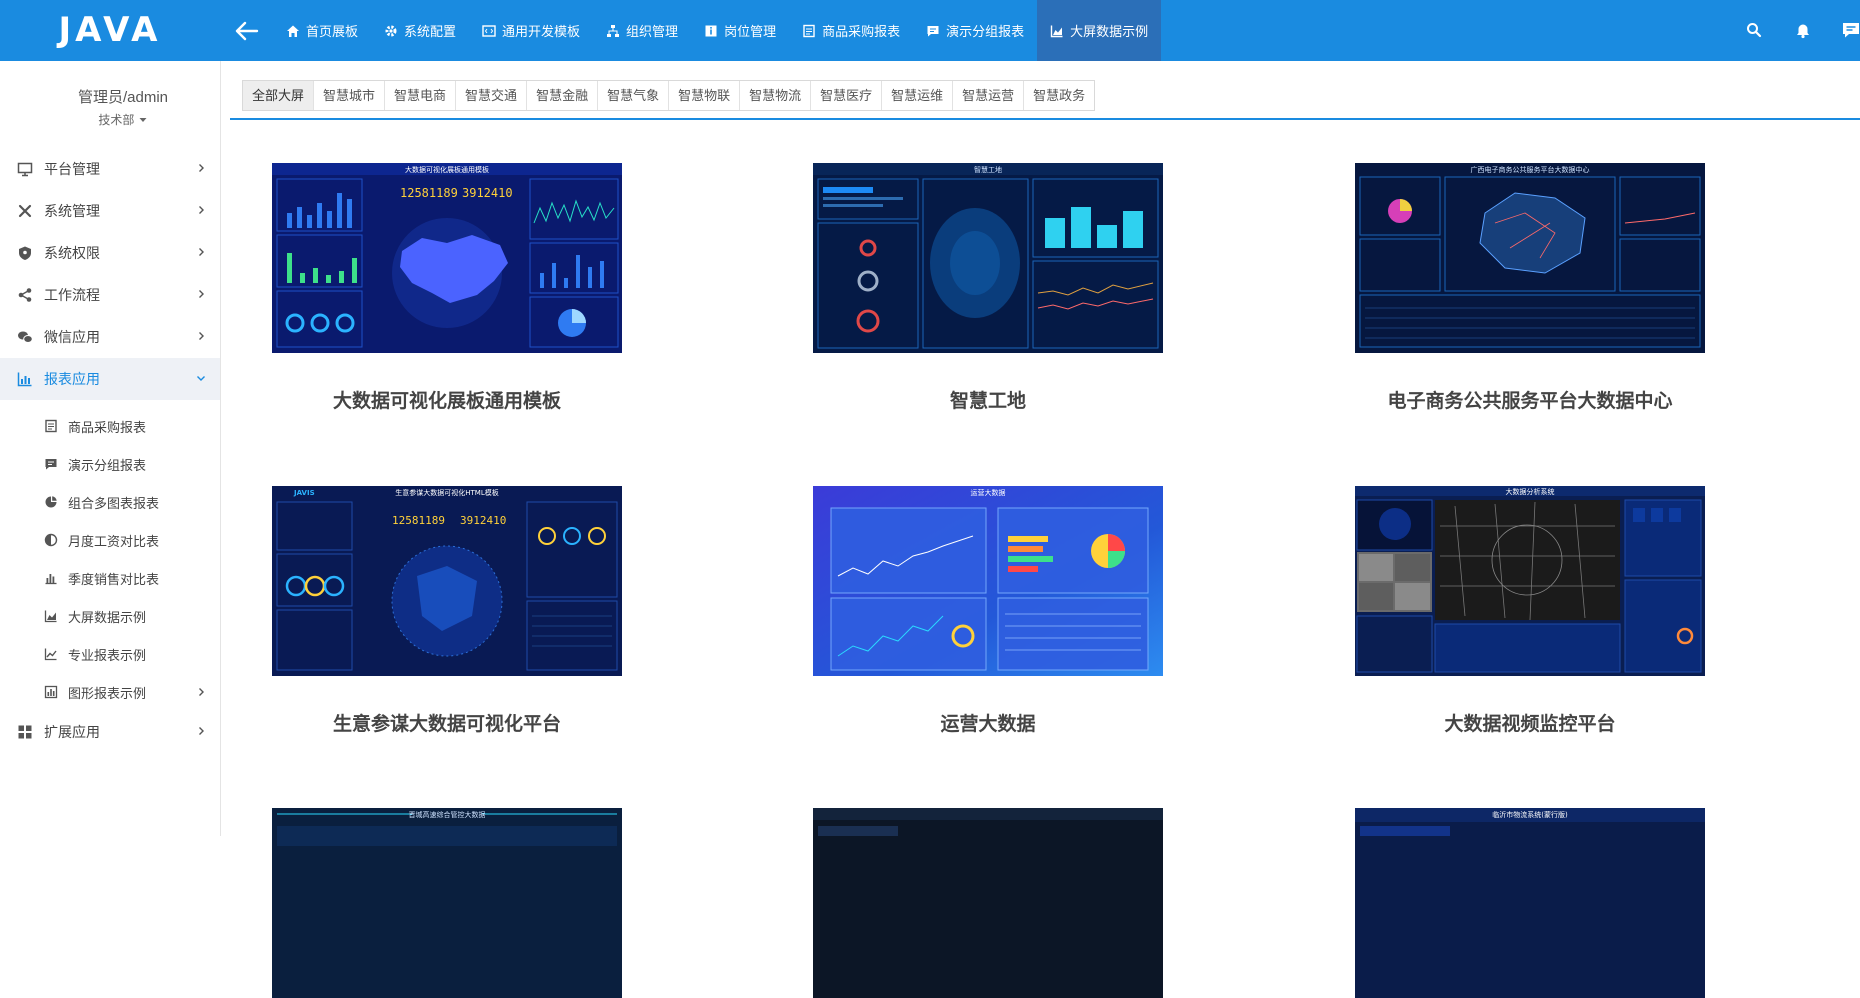 This screenshot has height=998, width=1860. I want to click on dashboard-thumbnail: 晋城高速综合管控大数据, so click(447, 903).